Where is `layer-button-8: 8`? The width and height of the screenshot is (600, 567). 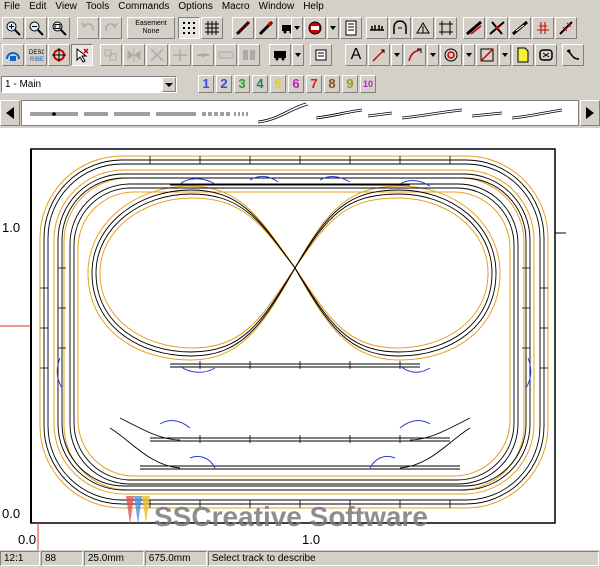 layer-button-8: 8 is located at coordinates (332, 84).